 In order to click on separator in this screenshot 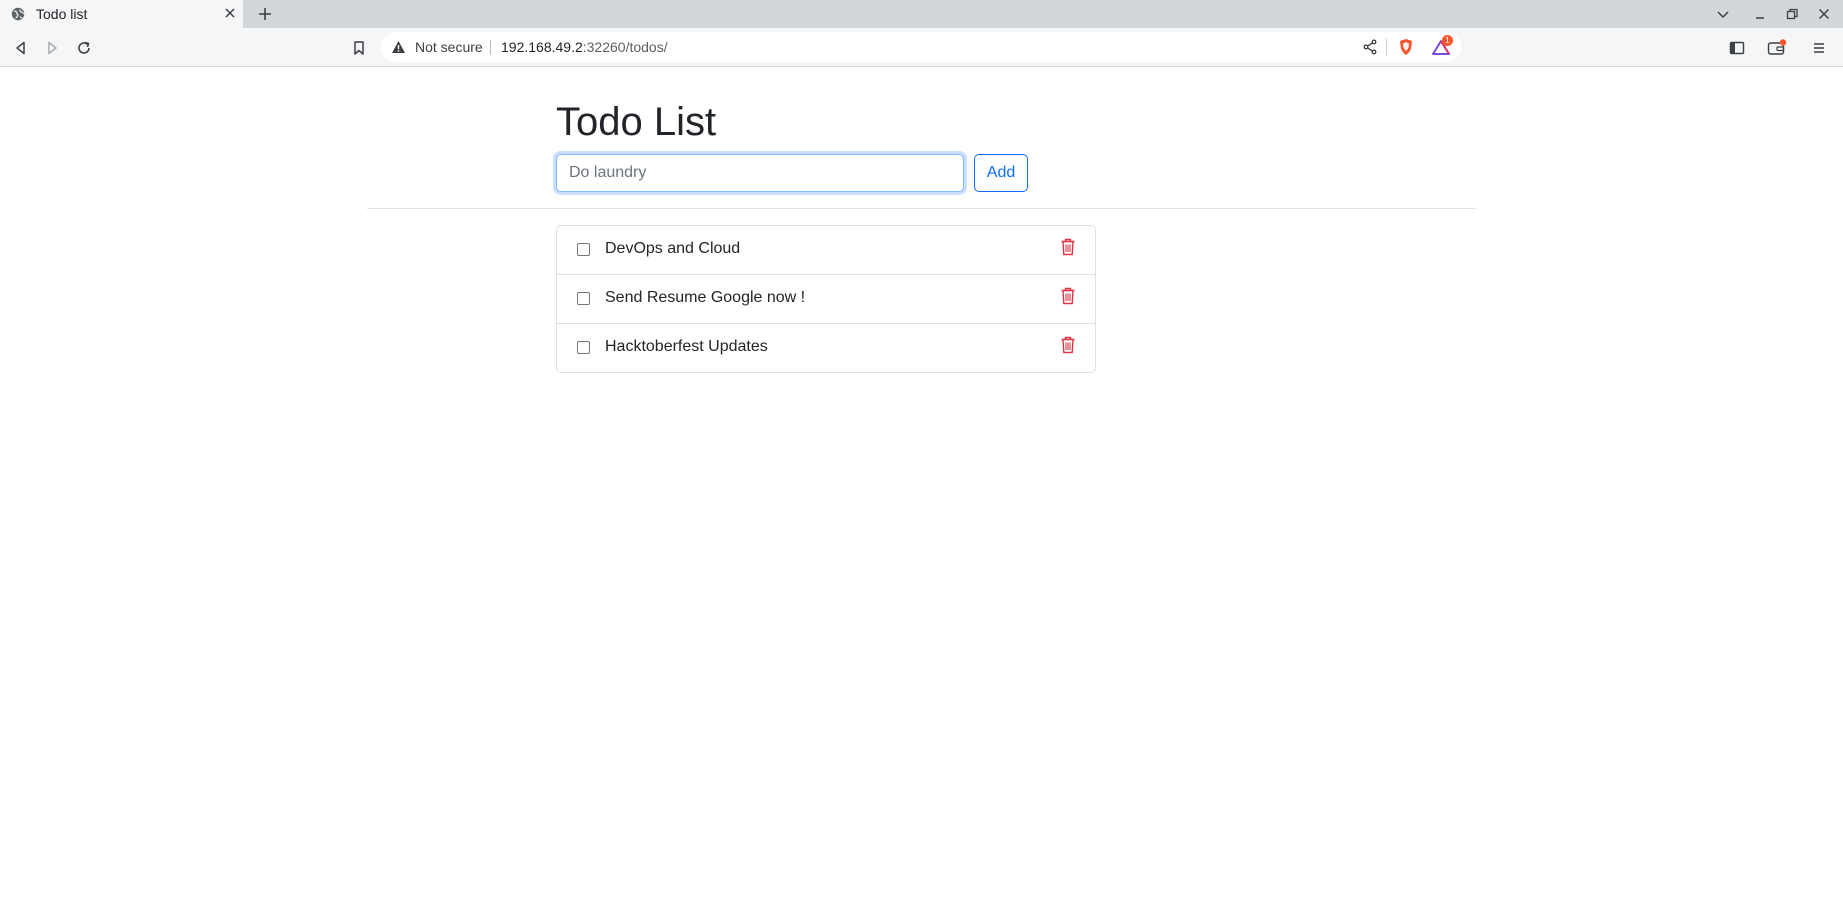, I will do `click(490, 47)`.